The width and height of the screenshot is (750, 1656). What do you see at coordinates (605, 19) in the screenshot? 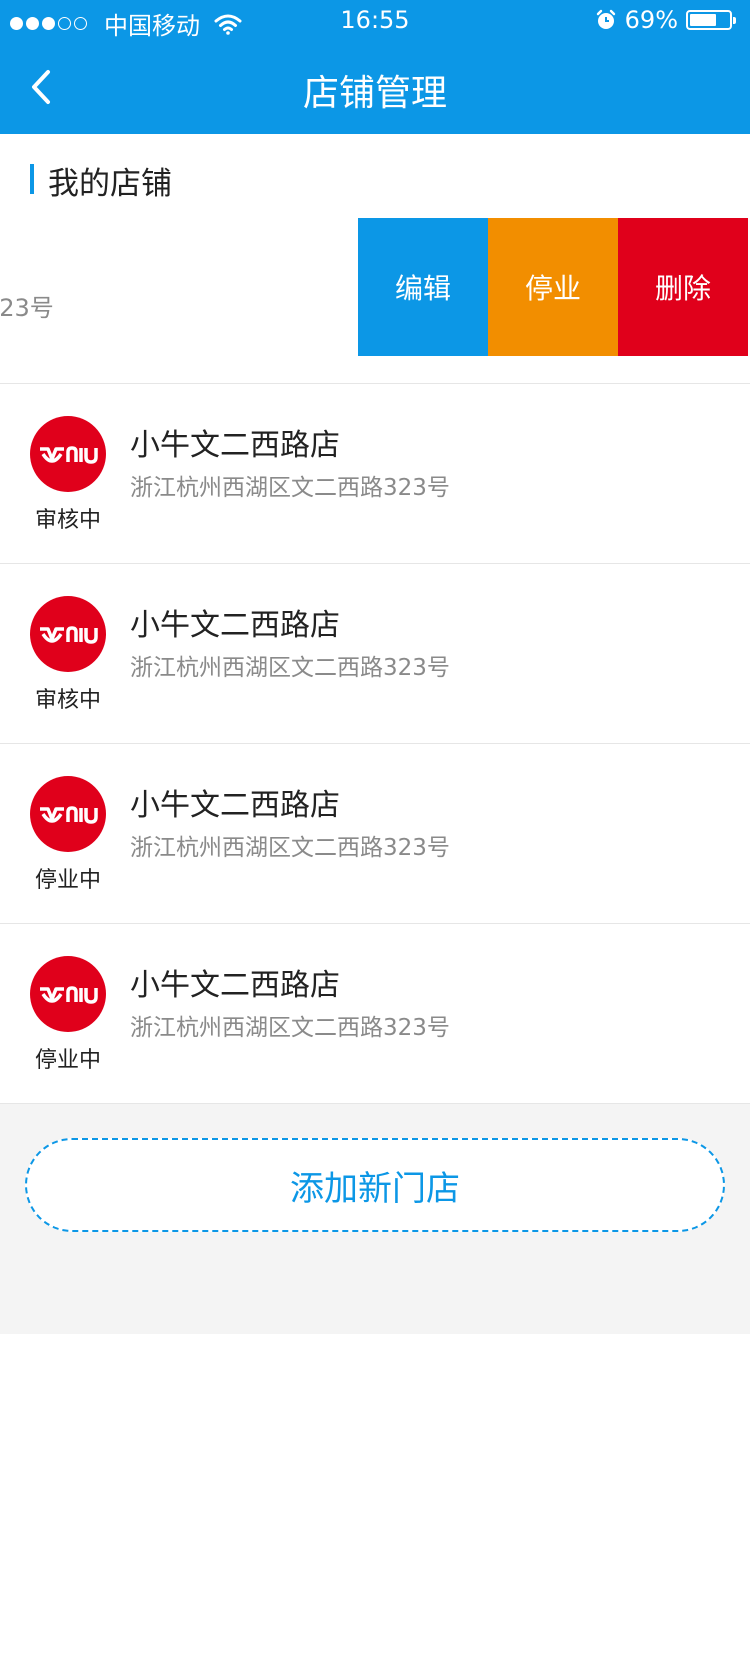
I see `alarm-icon` at bounding box center [605, 19].